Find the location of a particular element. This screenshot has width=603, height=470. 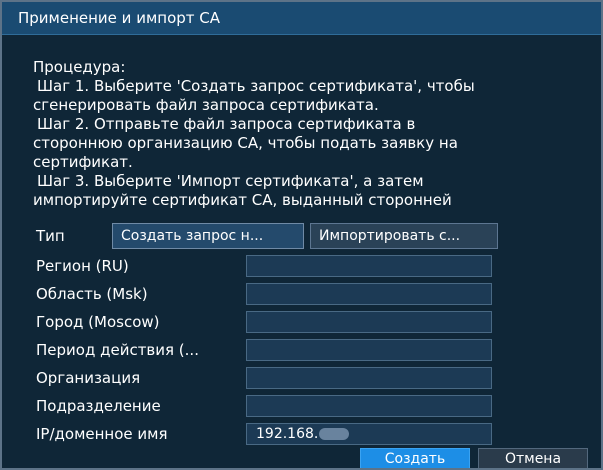

ip-domain-input: 192.168. is located at coordinates (369, 434).